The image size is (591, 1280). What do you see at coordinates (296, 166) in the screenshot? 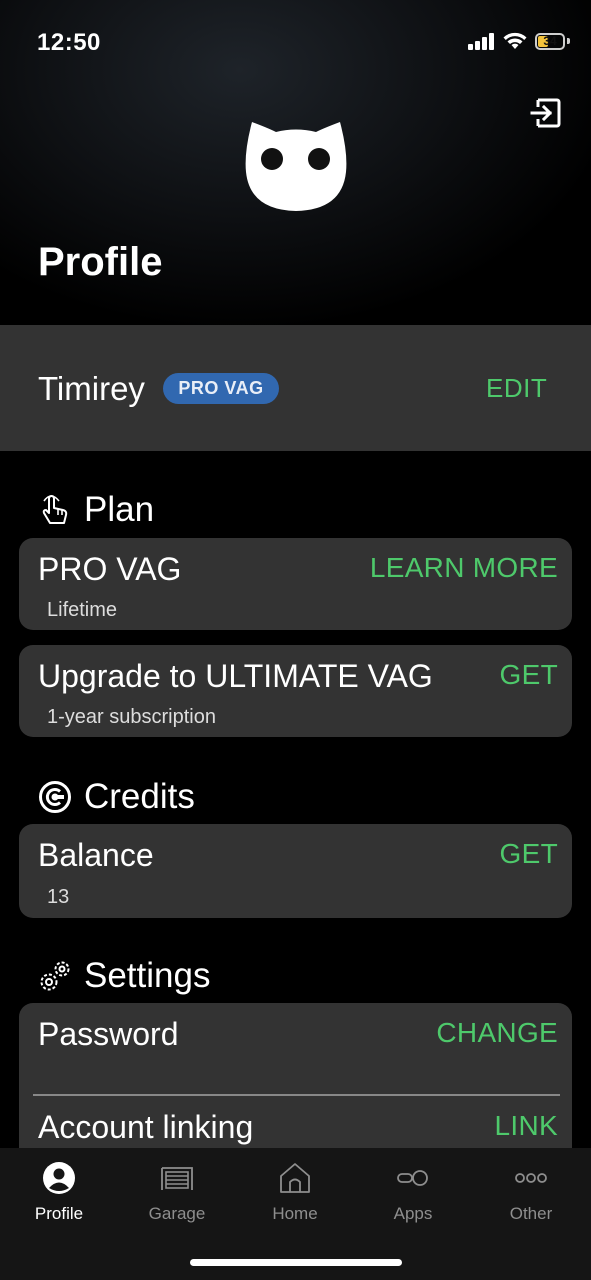
I see `mascot-logo-icon` at bounding box center [296, 166].